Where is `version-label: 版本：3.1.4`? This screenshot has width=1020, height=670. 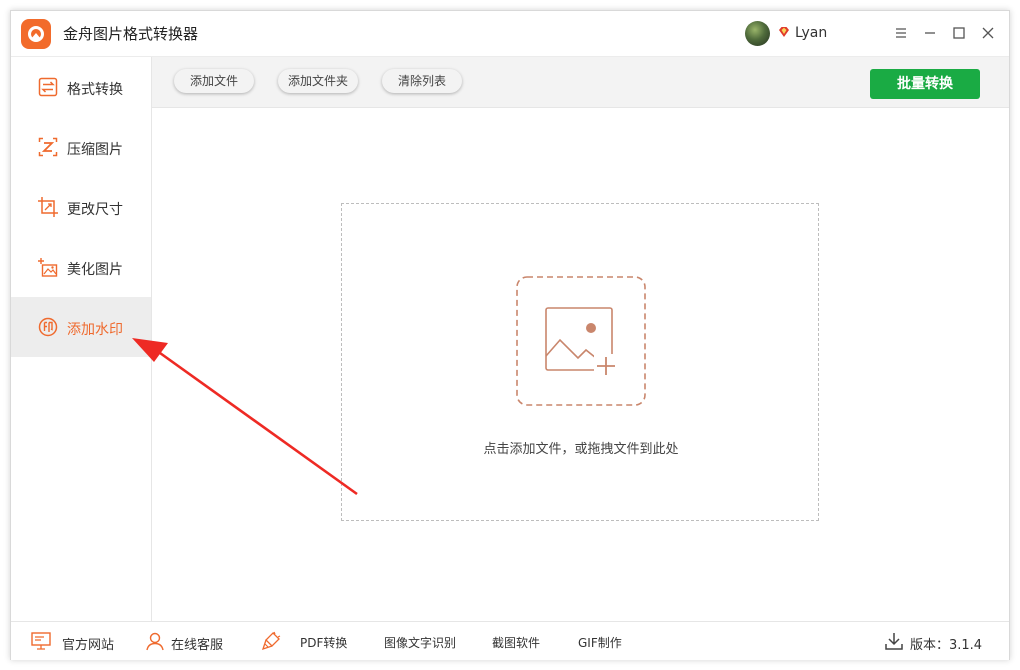 version-label: 版本：3.1.4 is located at coordinates (946, 645).